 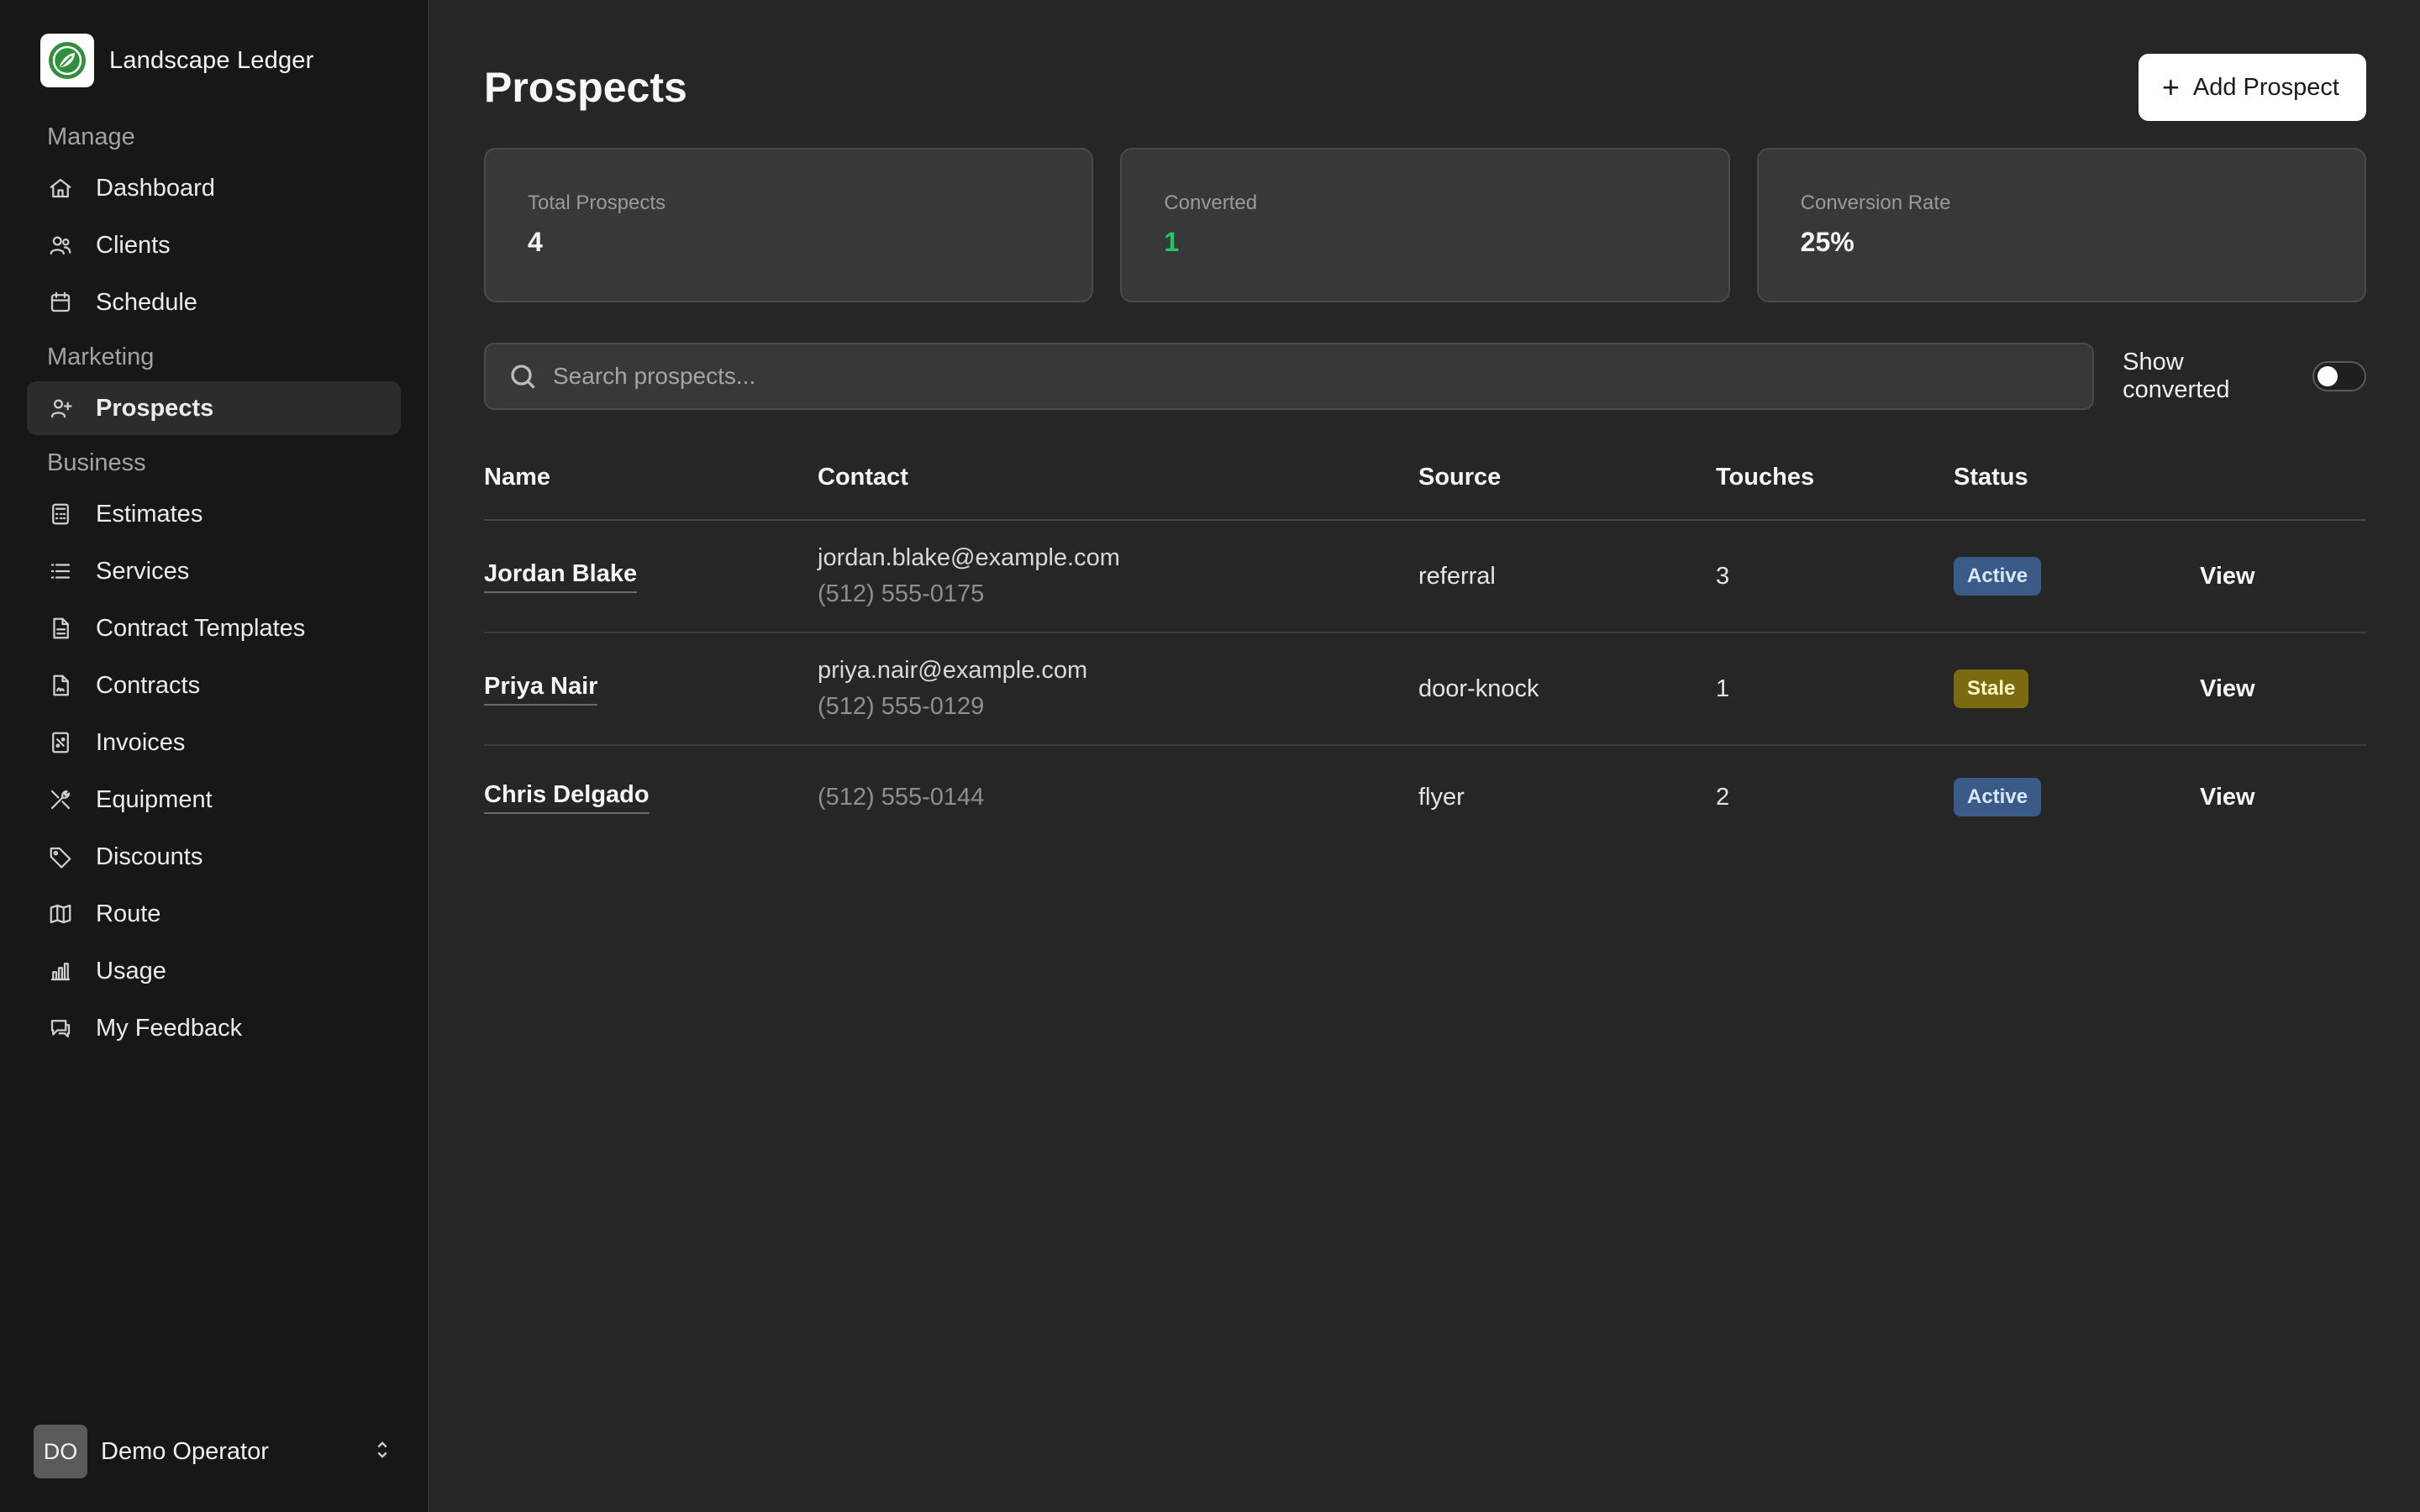 What do you see at coordinates (214, 571) in the screenshot?
I see `sidebar-item-services: Services` at bounding box center [214, 571].